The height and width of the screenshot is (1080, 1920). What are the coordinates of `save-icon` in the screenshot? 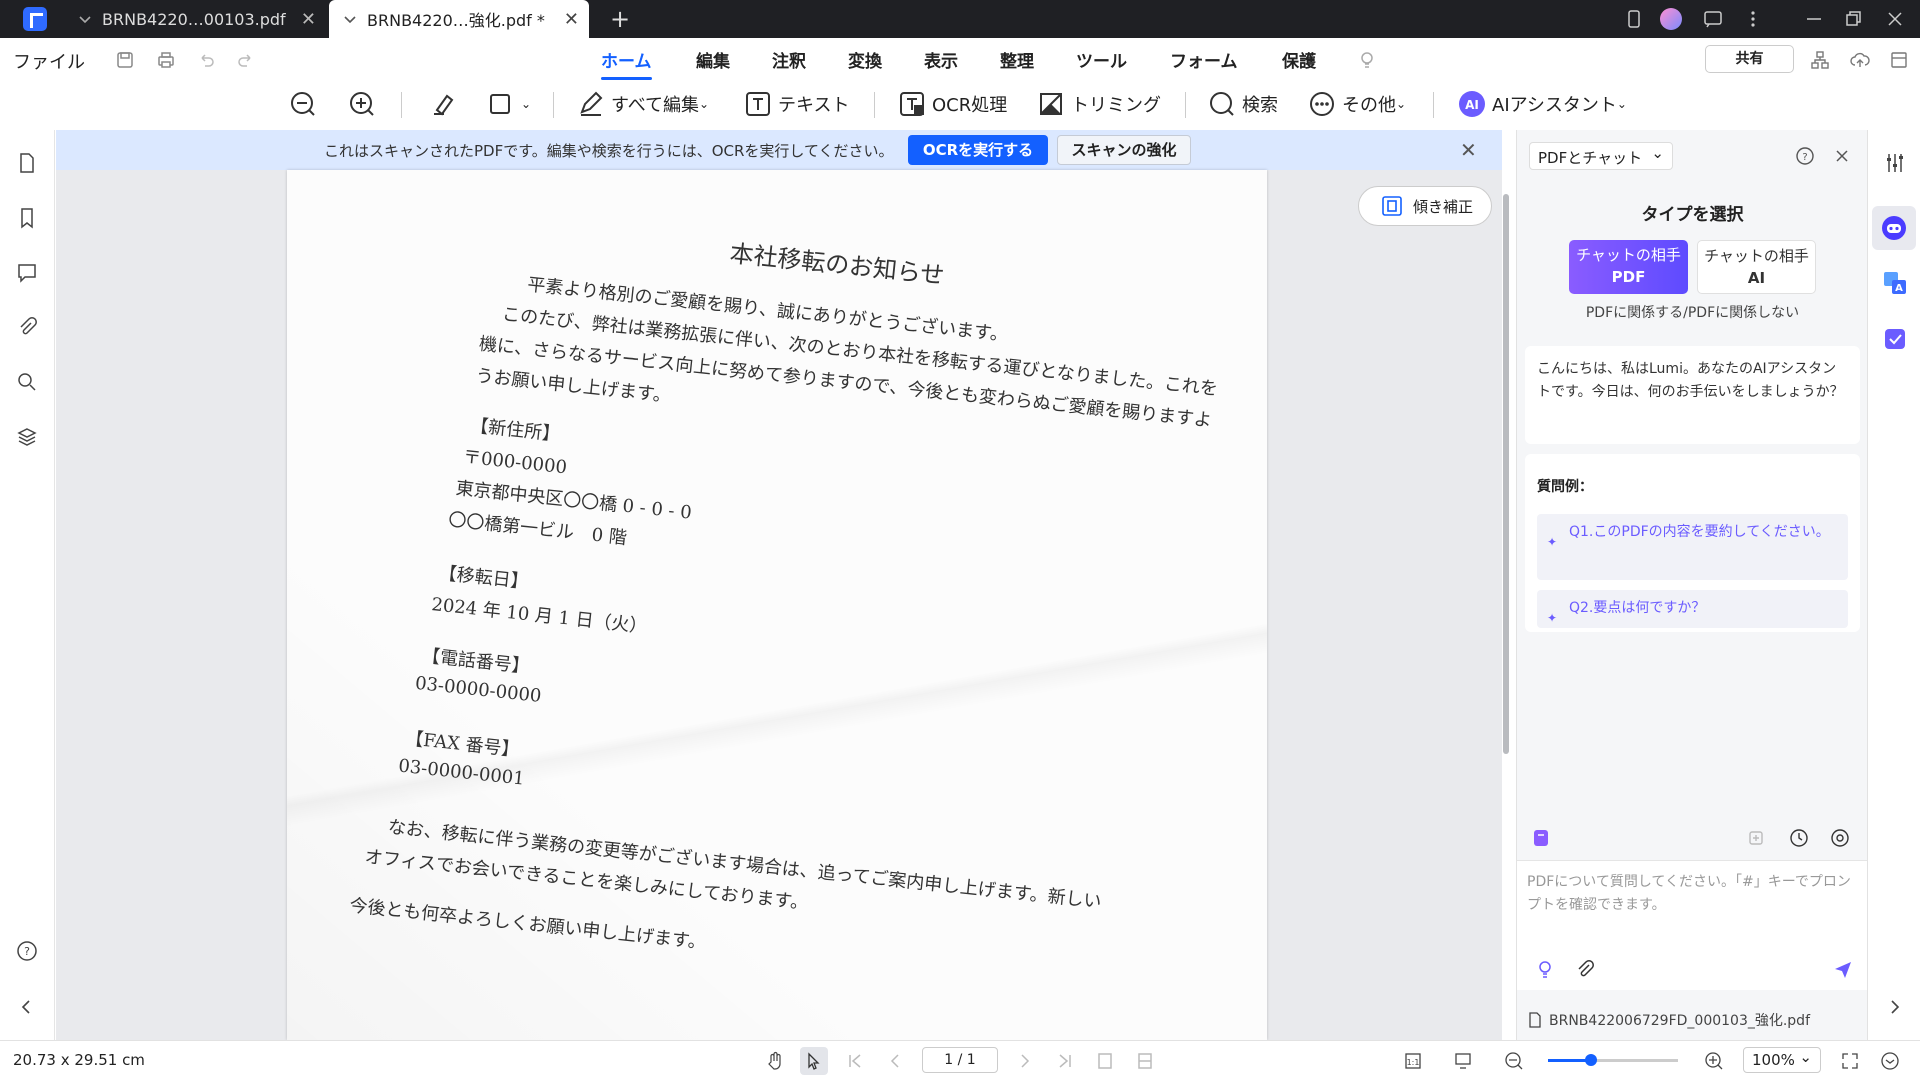 It's located at (125, 60).